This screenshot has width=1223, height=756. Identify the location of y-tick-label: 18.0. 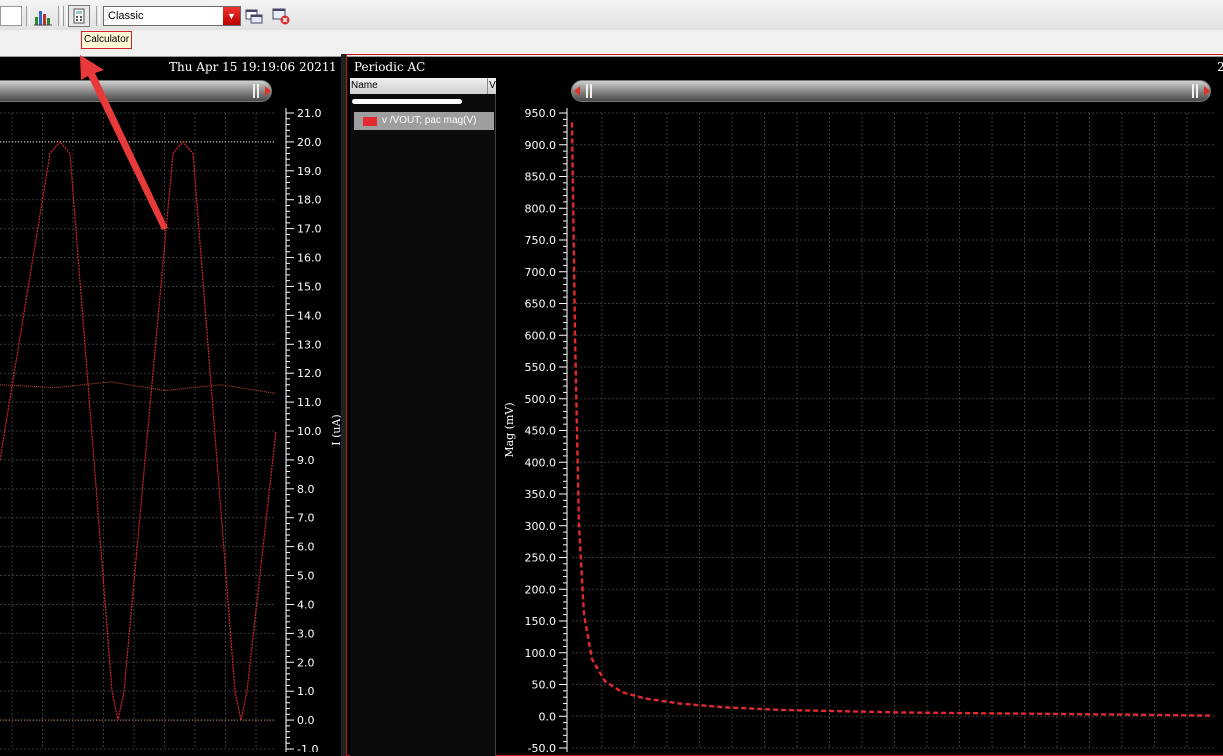
(309, 200).